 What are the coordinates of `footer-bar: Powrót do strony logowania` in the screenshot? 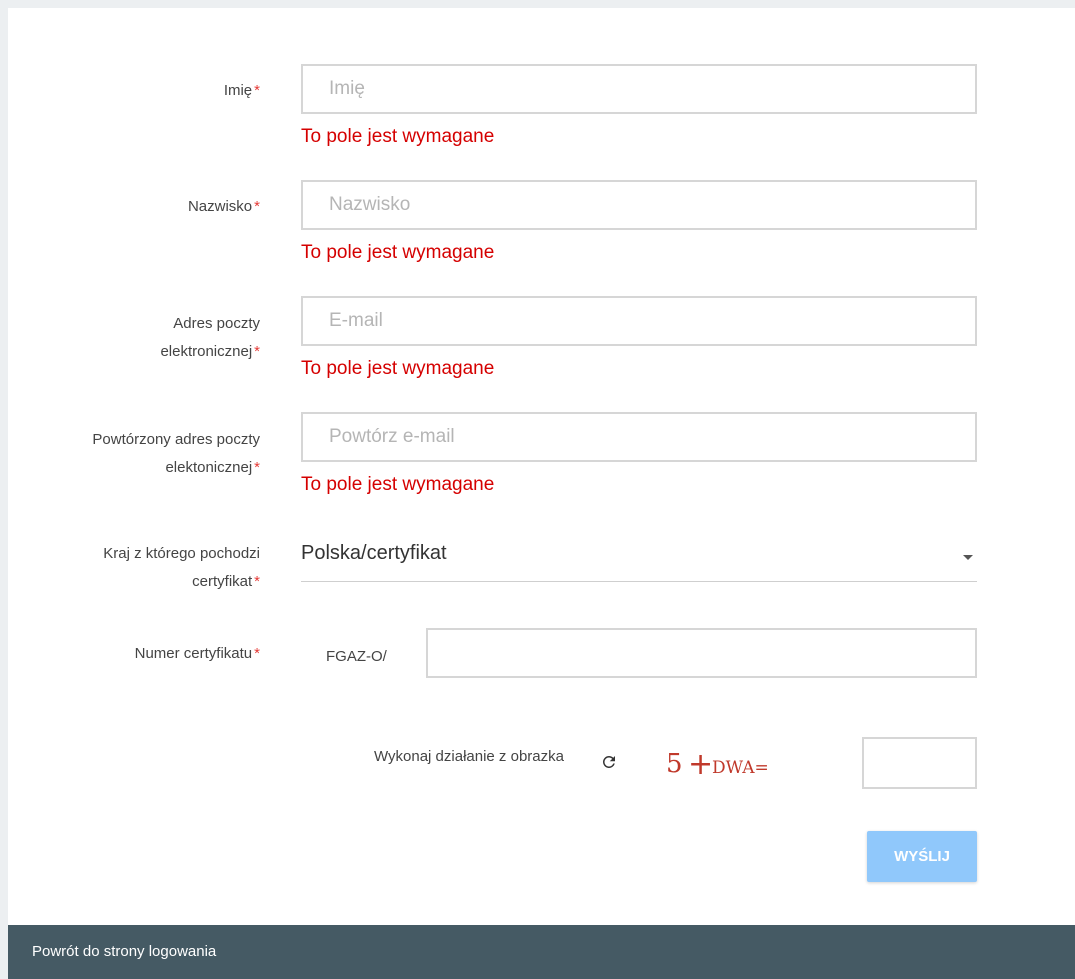 It's located at (541, 952).